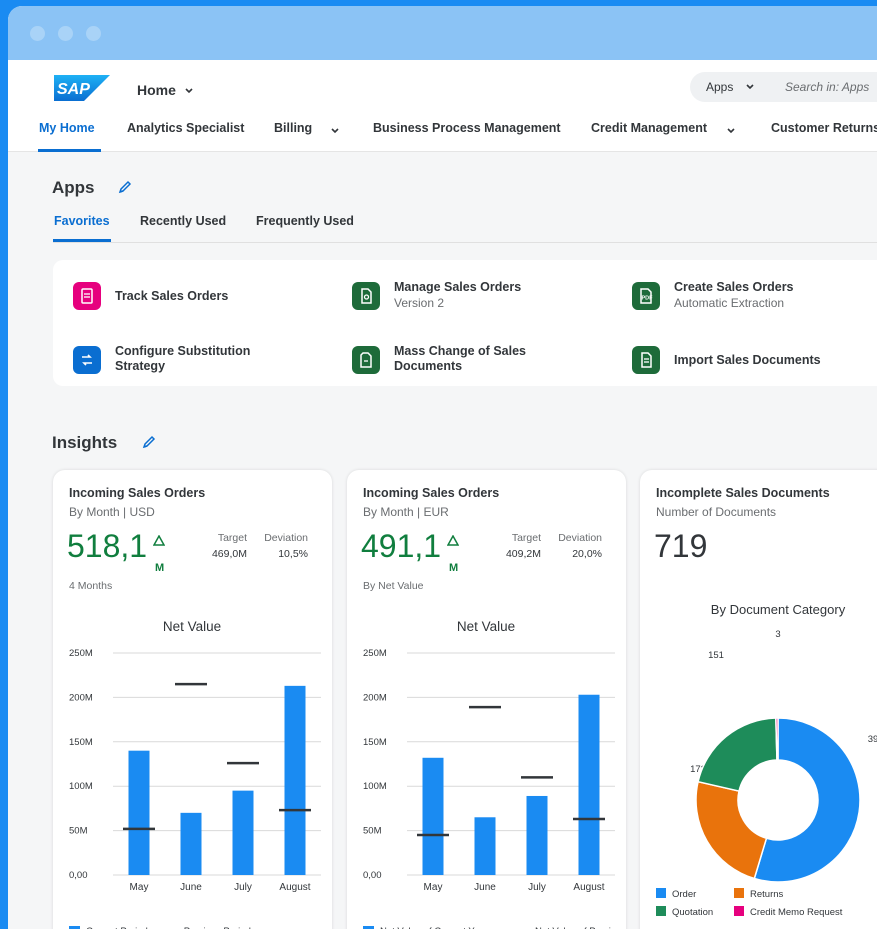 The width and height of the screenshot is (877, 929). Describe the element at coordinates (796, 912) in the screenshot. I see `legend-label: Credit Memo Request` at that location.